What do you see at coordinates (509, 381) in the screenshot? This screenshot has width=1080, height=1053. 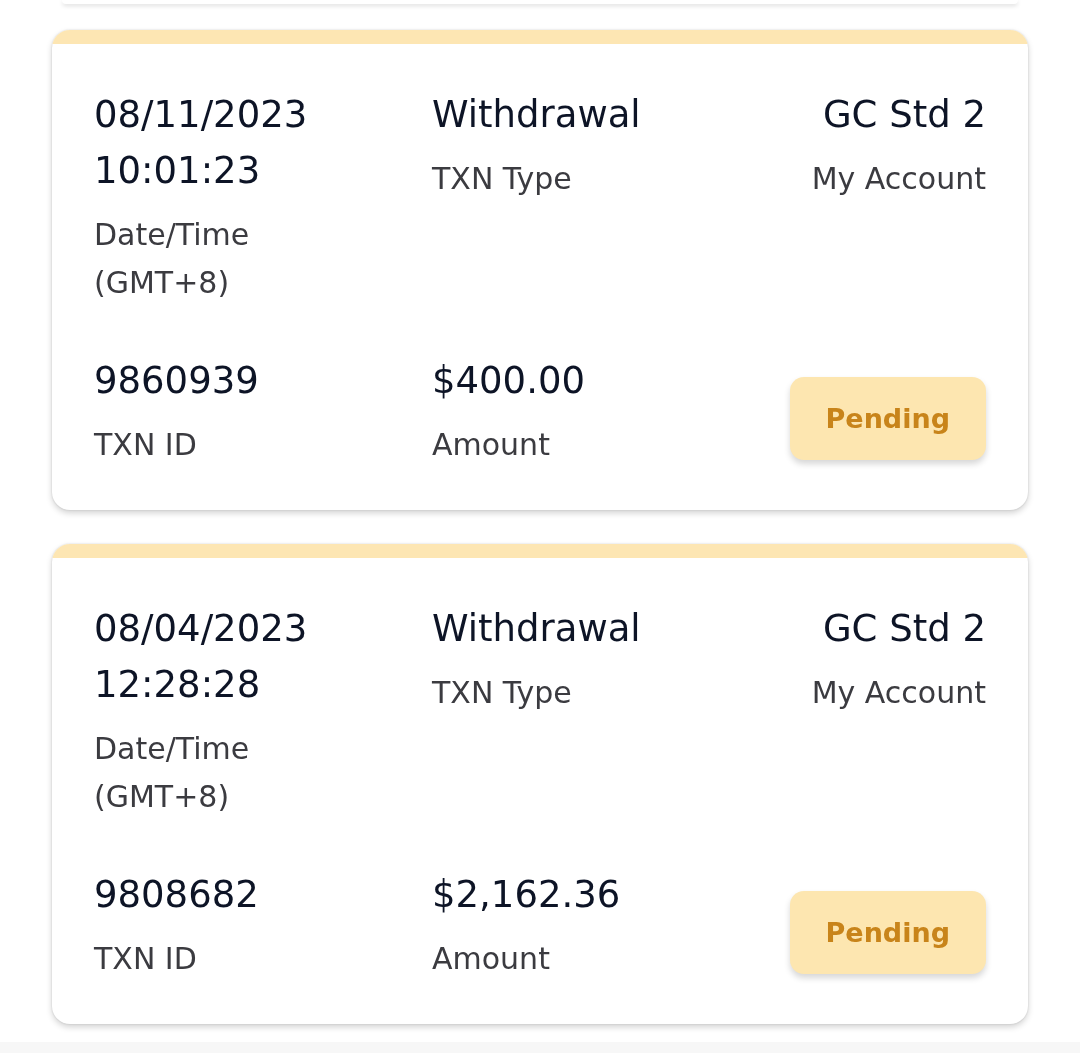 I see `amount-value: $400.00` at bounding box center [509, 381].